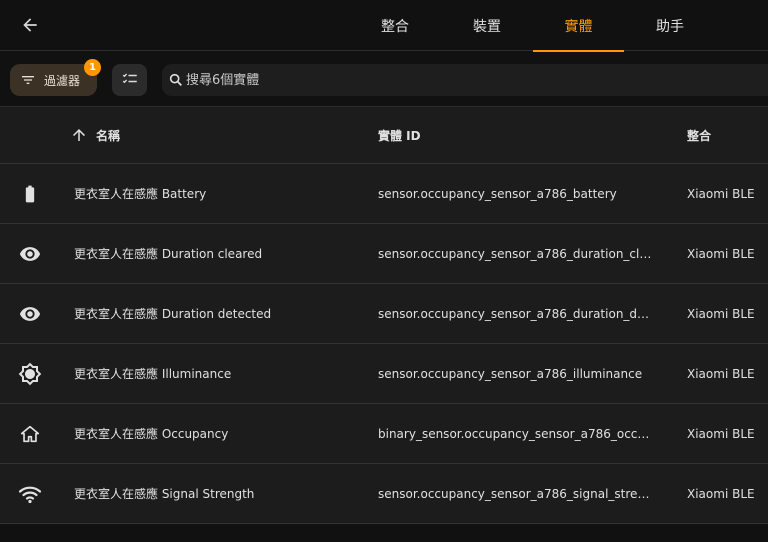  I want to click on table-header: 名稱 實體 ID 整合, so click(384, 135).